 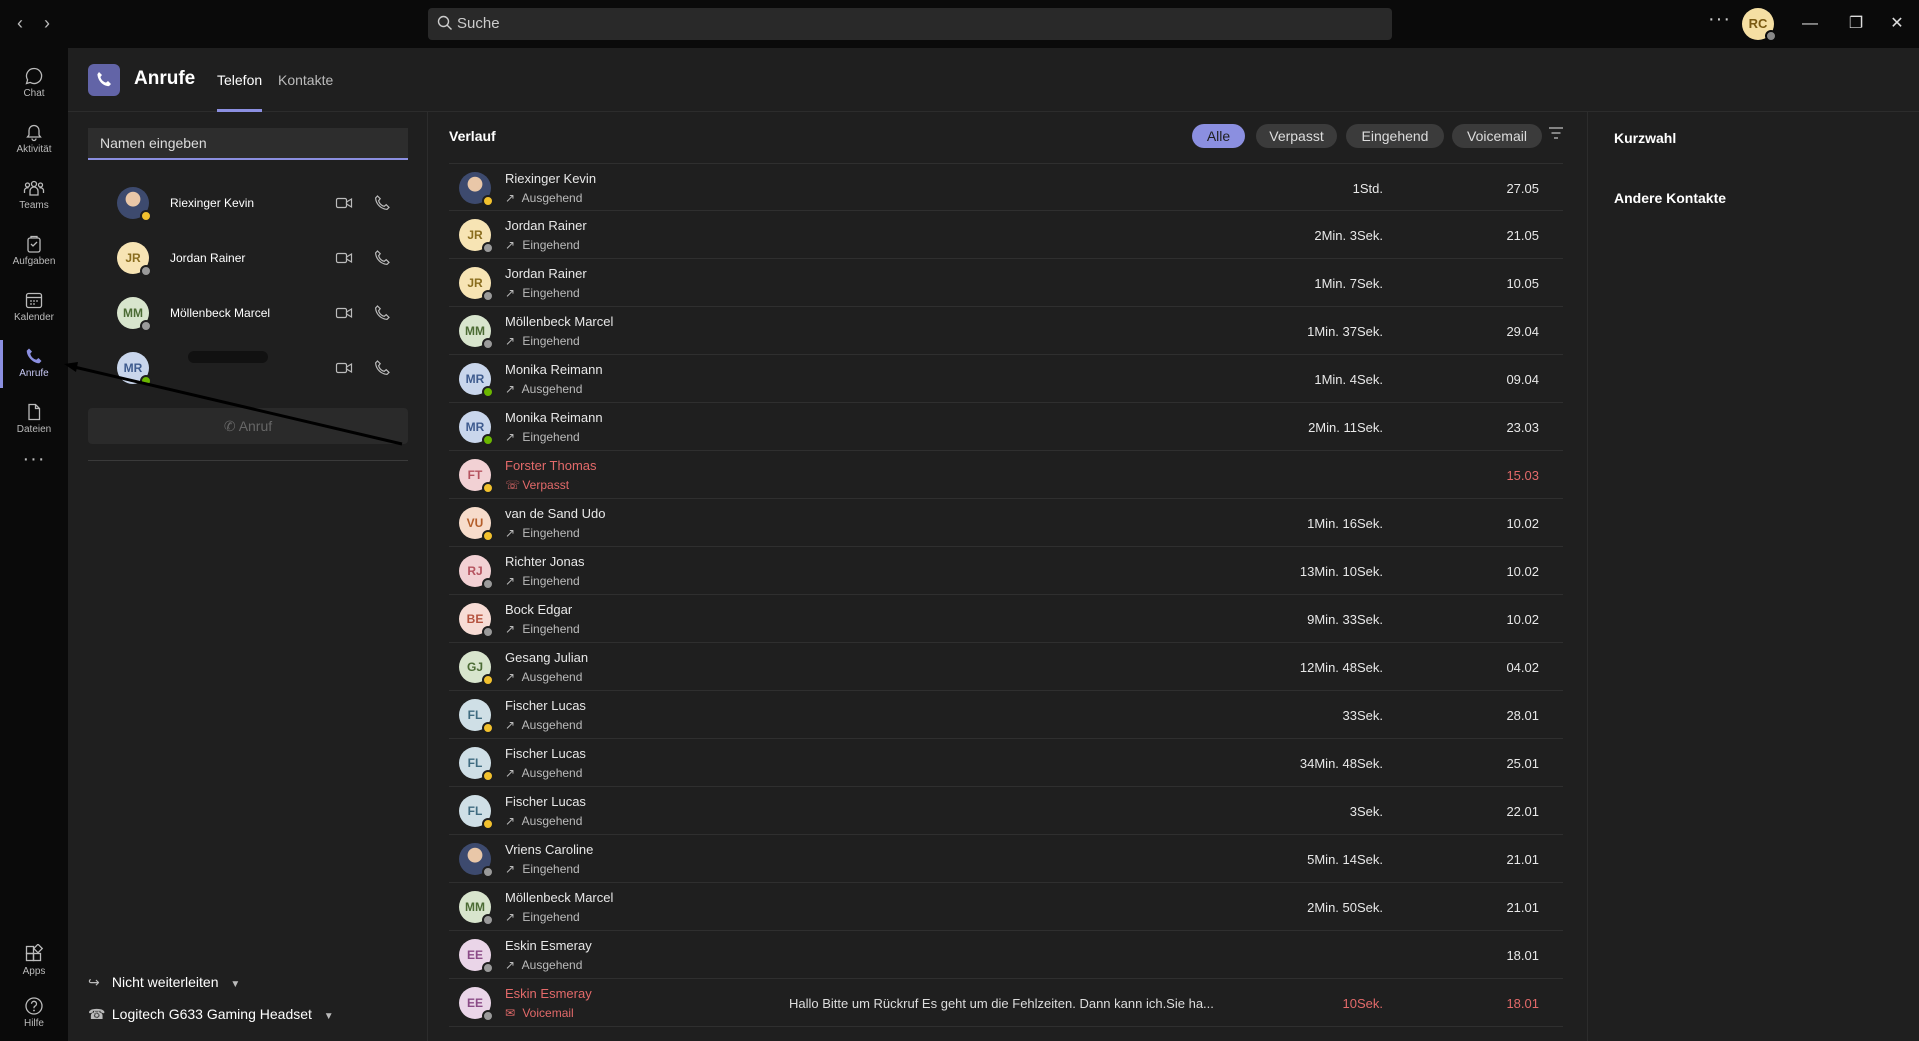 I want to click on rail-item-calendar: Kalender, so click(x=34, y=308).